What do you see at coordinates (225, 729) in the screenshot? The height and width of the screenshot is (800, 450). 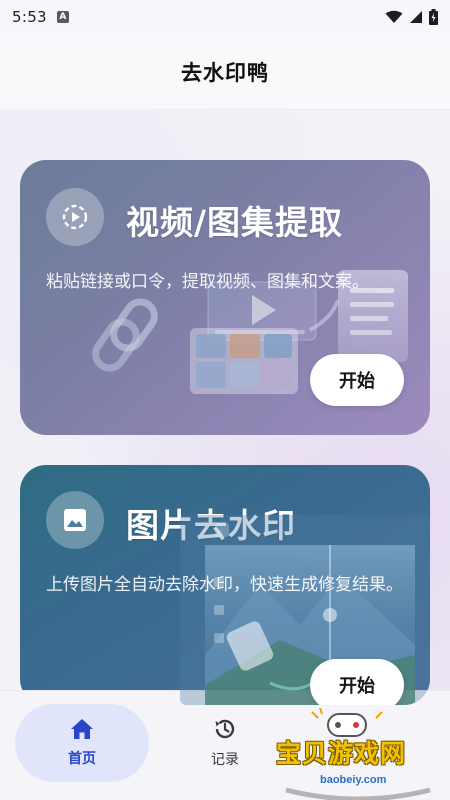 I see `history-icon` at bounding box center [225, 729].